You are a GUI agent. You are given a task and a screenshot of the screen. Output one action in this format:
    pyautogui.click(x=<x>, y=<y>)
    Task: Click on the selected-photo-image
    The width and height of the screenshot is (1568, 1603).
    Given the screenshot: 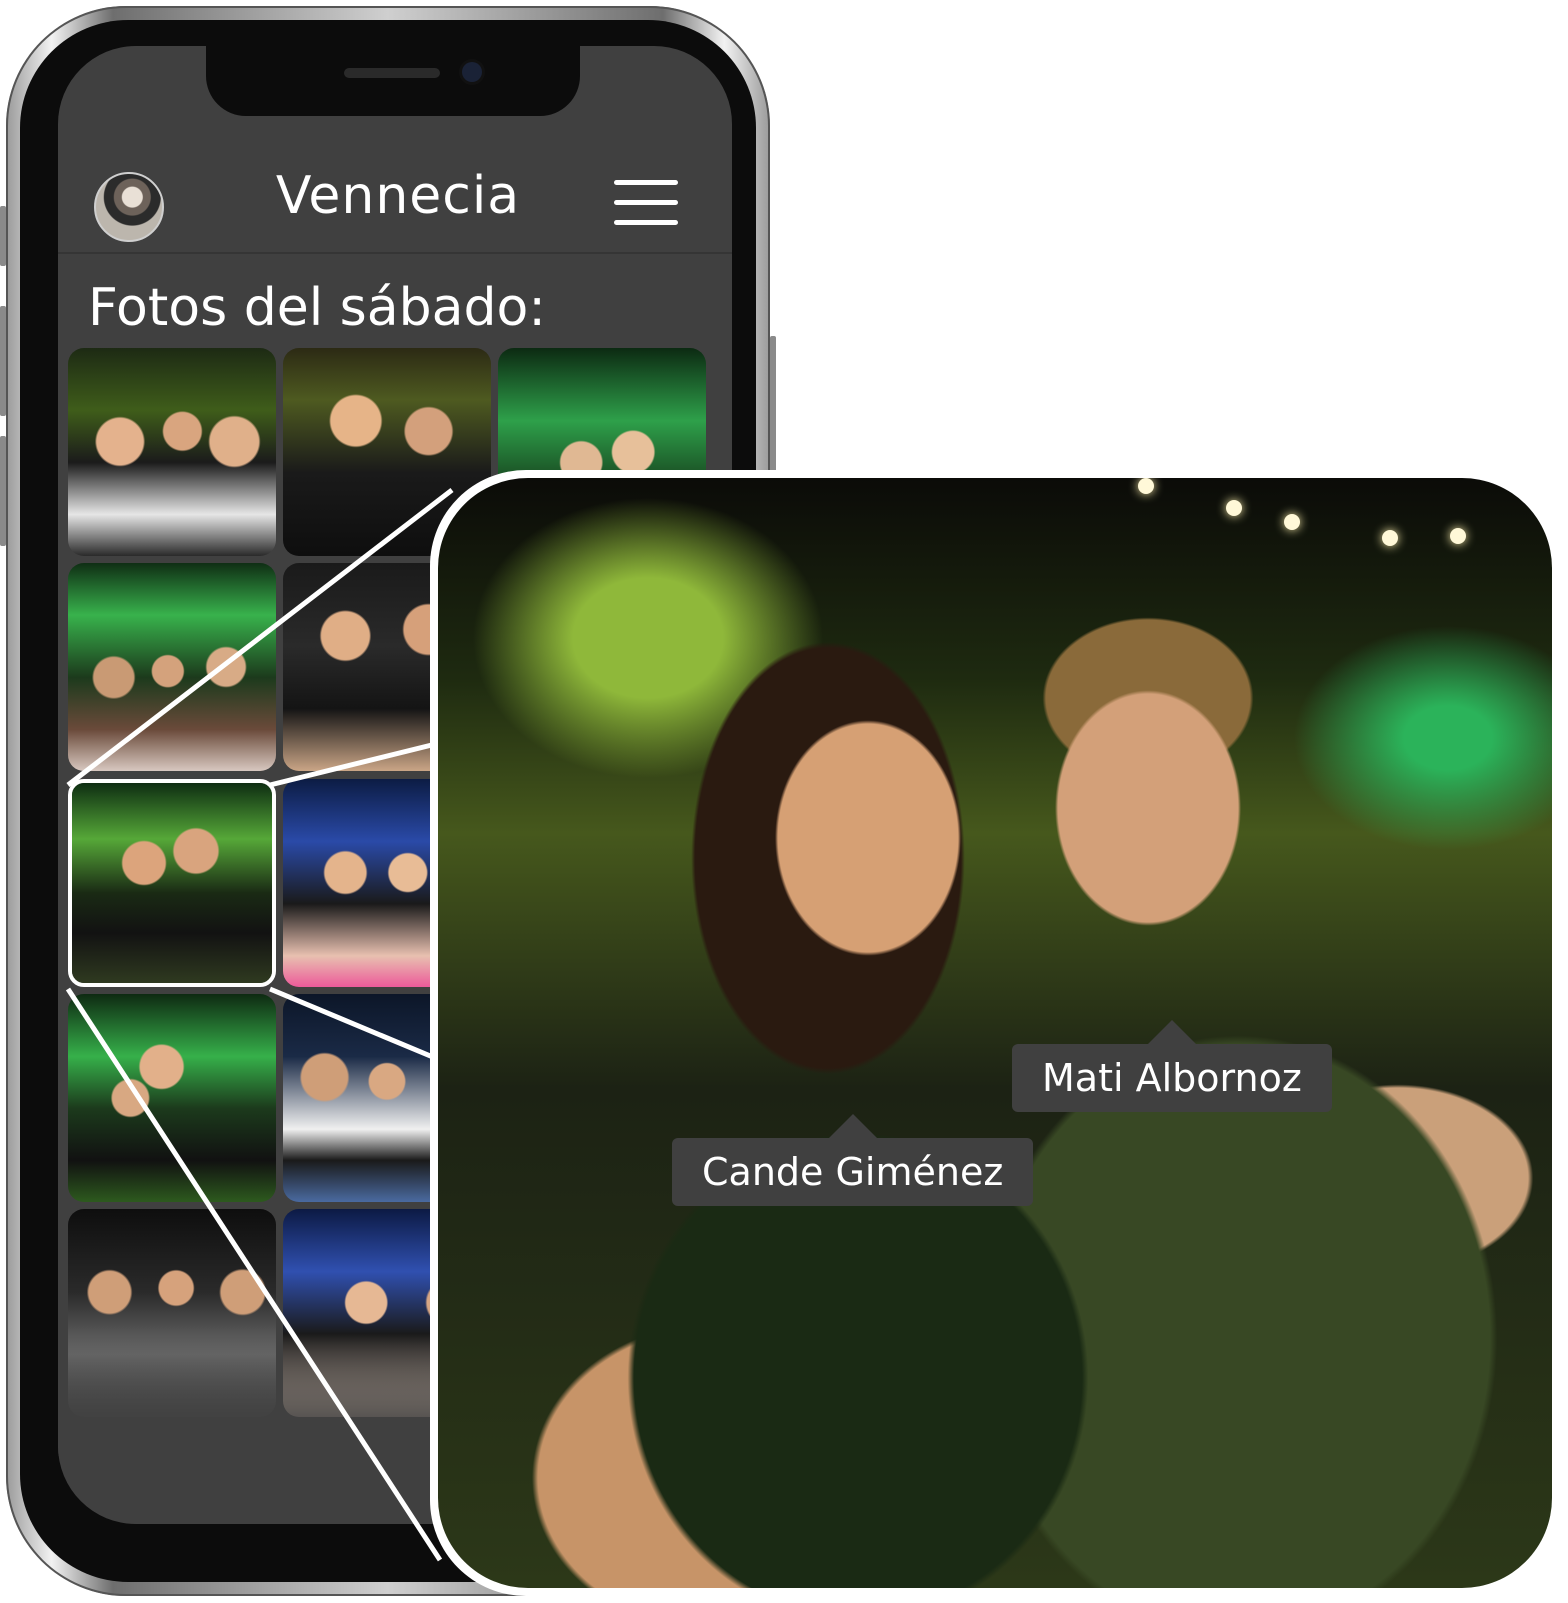 What is the action you would take?
    pyautogui.click(x=172, y=883)
    